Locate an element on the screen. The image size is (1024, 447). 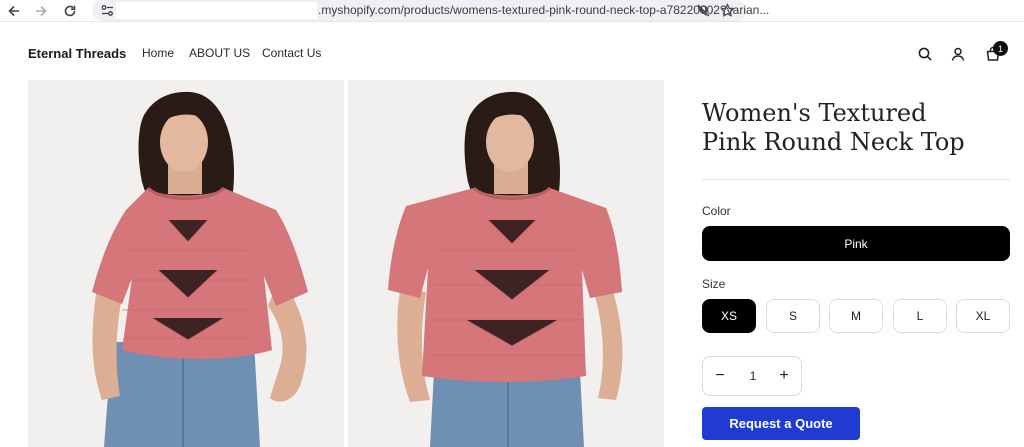
site-settings-icon is located at coordinates (107, 10).